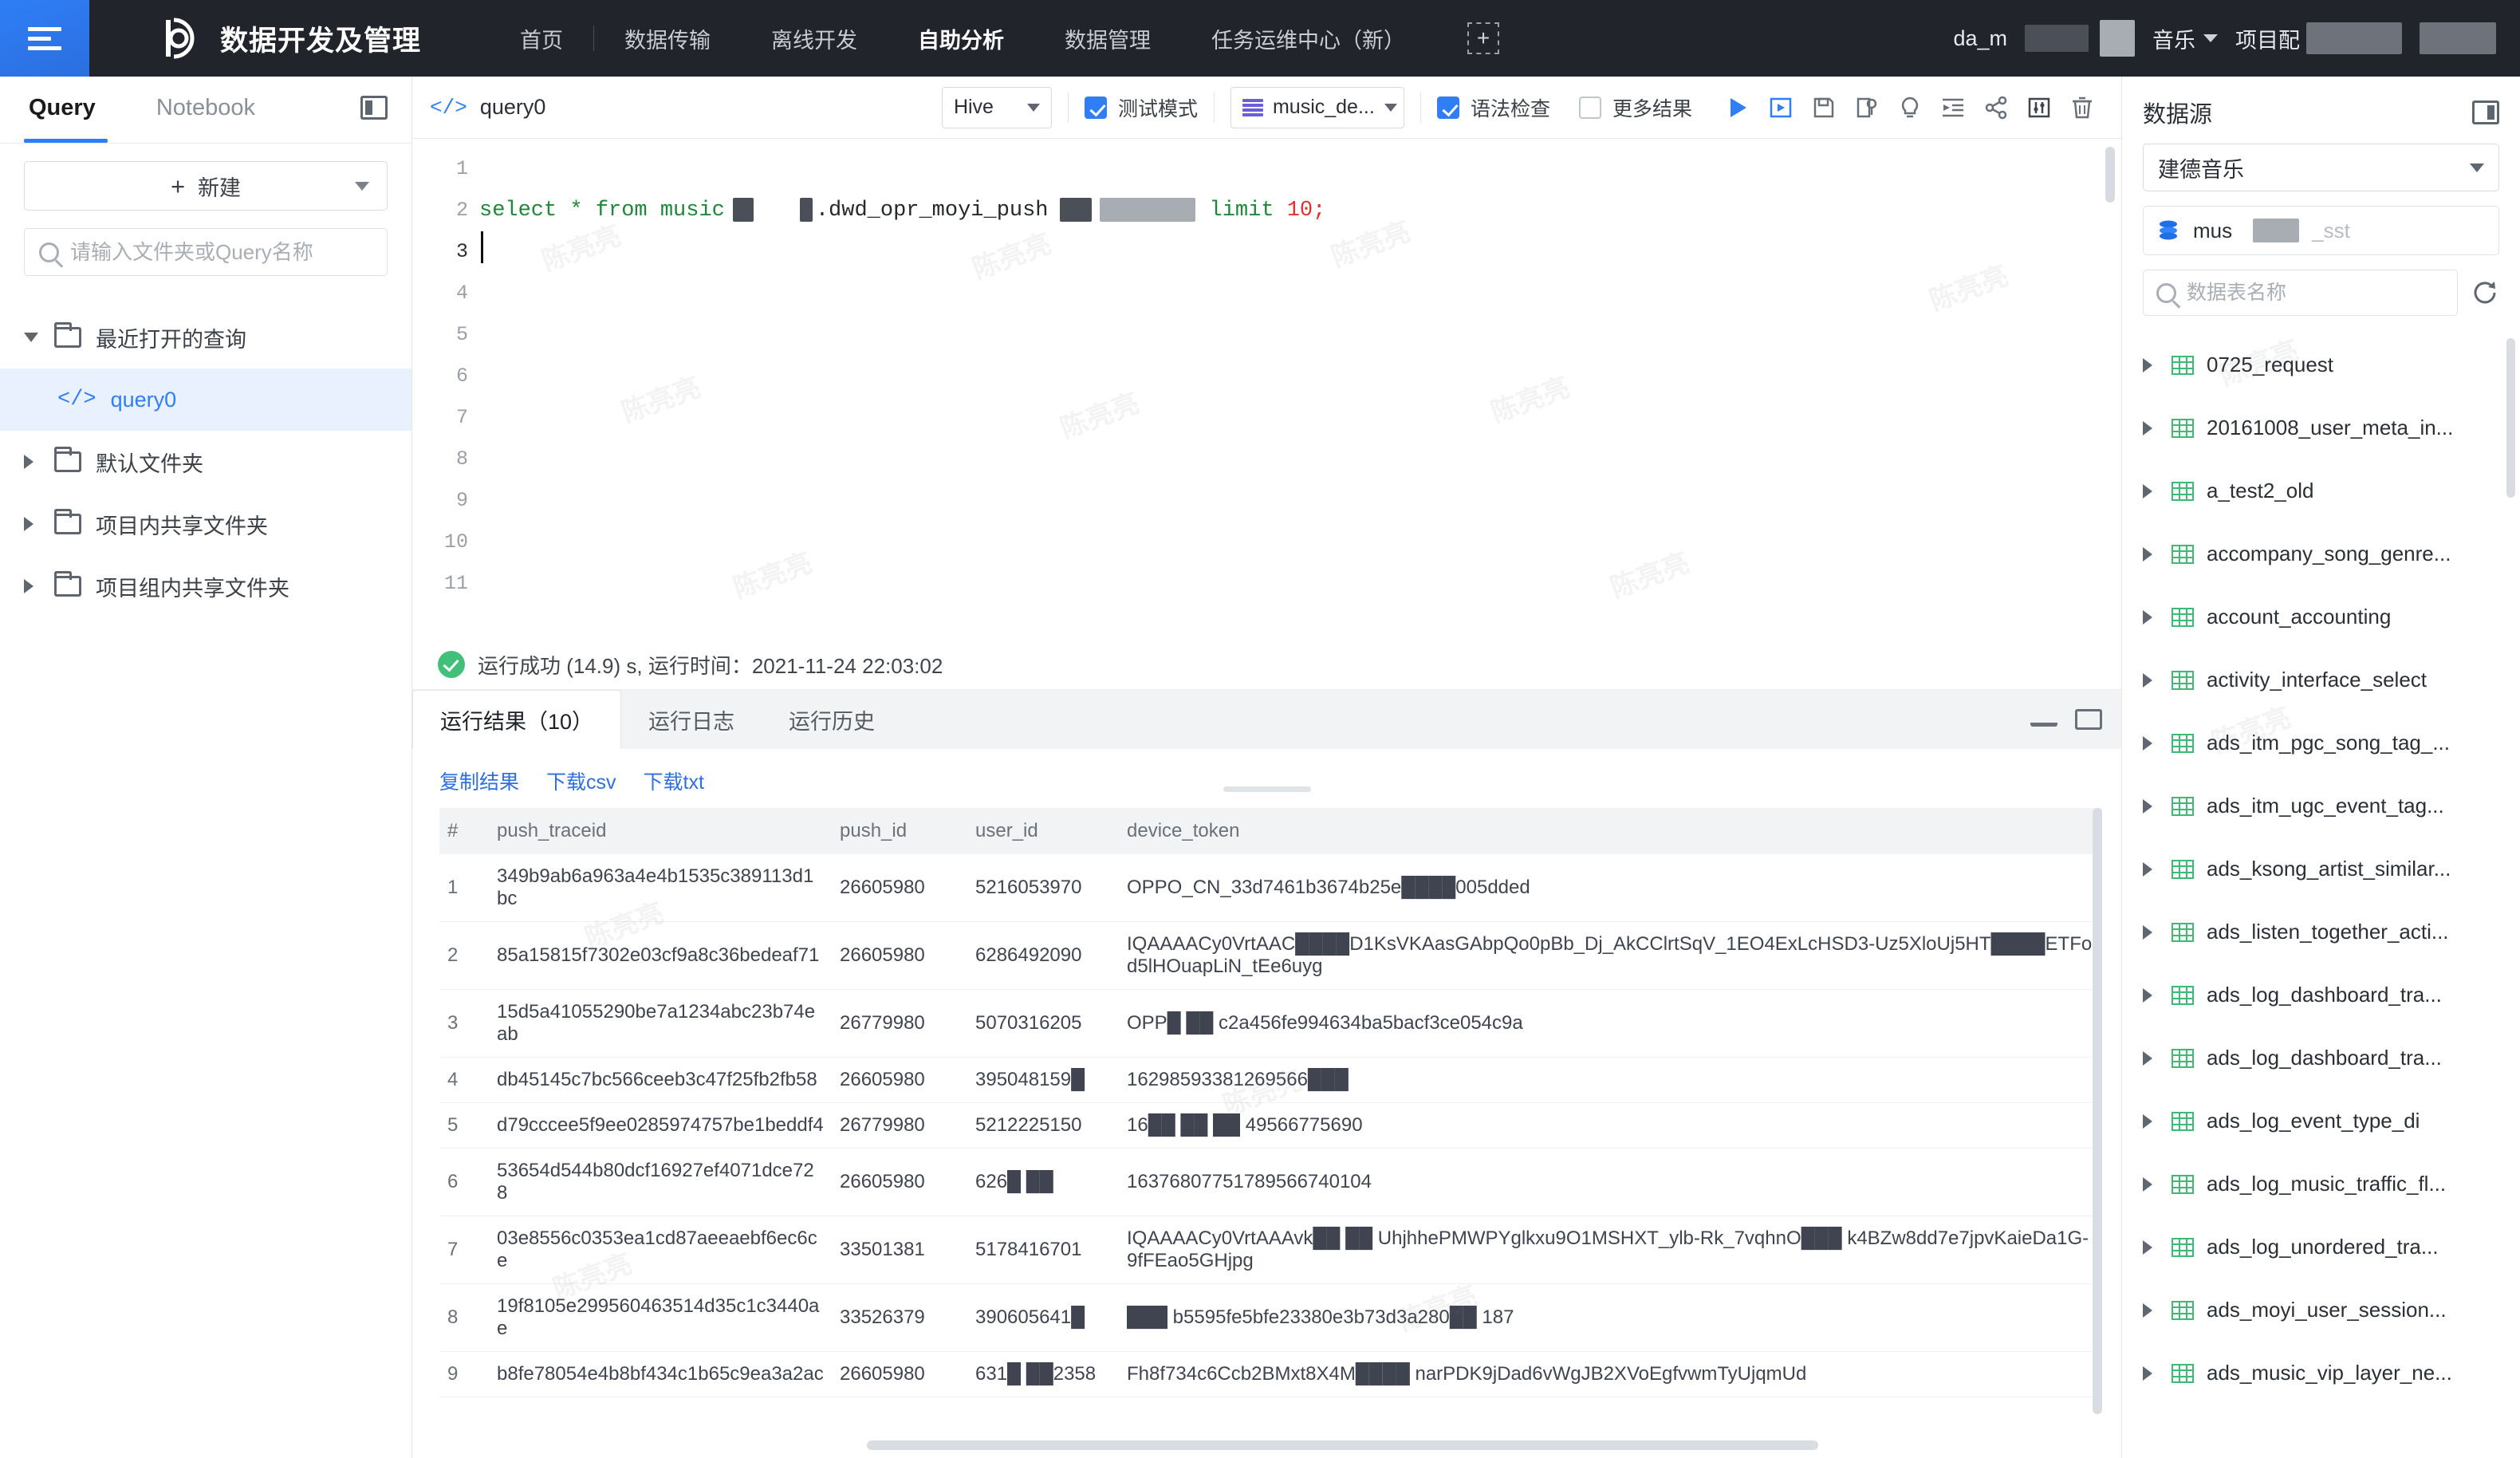  Describe the element at coordinates (1635, 107) in the screenshot. I see `more-results-checkbox: 更多结果` at that location.